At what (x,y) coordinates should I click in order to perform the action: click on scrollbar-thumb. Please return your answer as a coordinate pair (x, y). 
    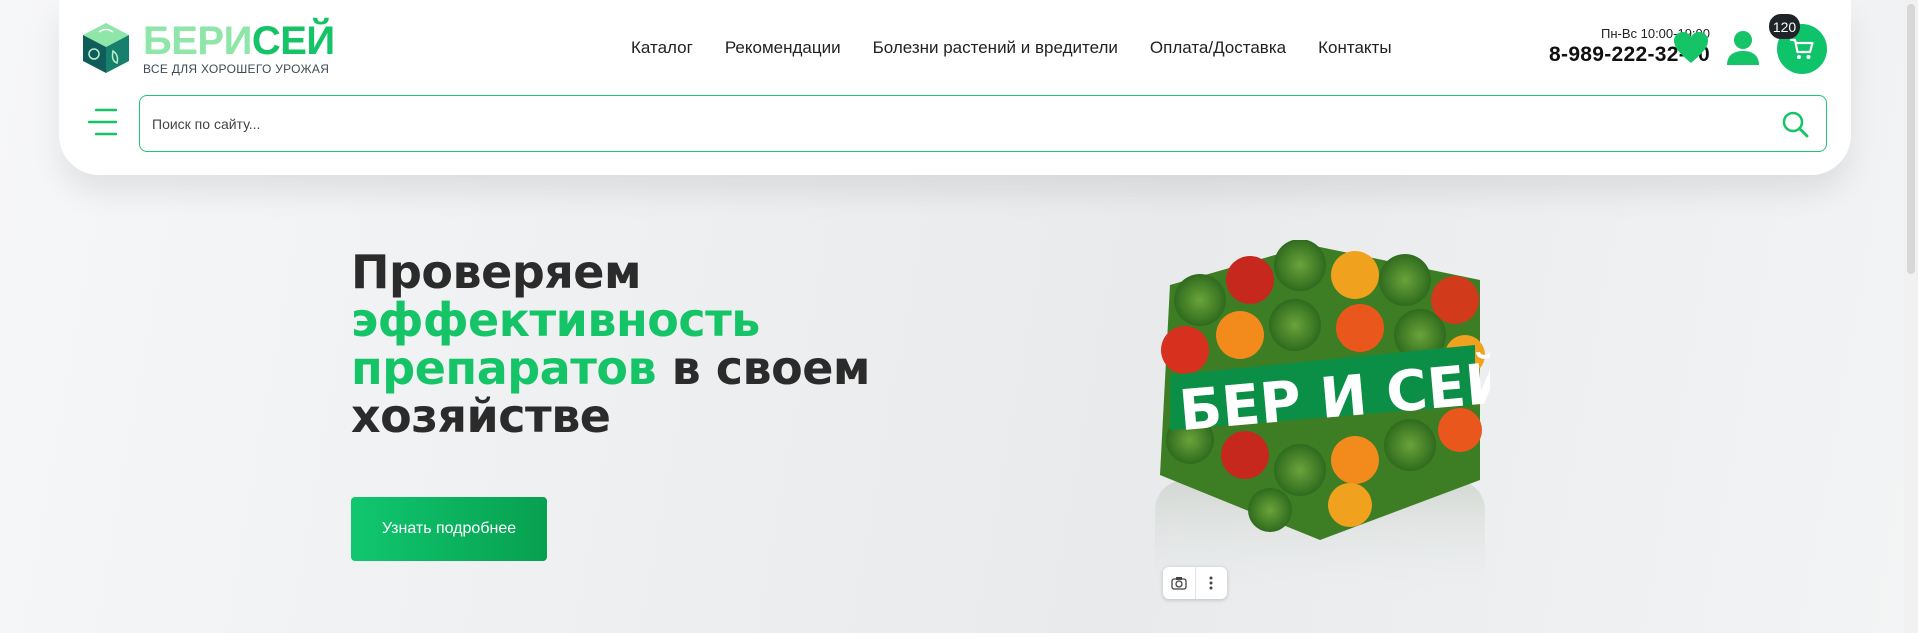
    Looking at the image, I should click on (1911, 139).